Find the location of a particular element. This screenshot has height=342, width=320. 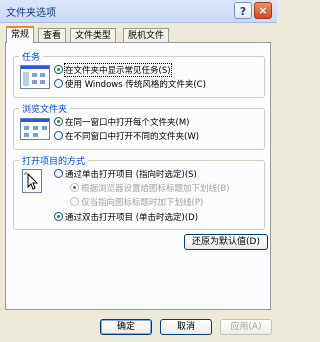

underline-hover-label: 仅当指向图标标题时加下划线(P) is located at coordinates (142, 202).